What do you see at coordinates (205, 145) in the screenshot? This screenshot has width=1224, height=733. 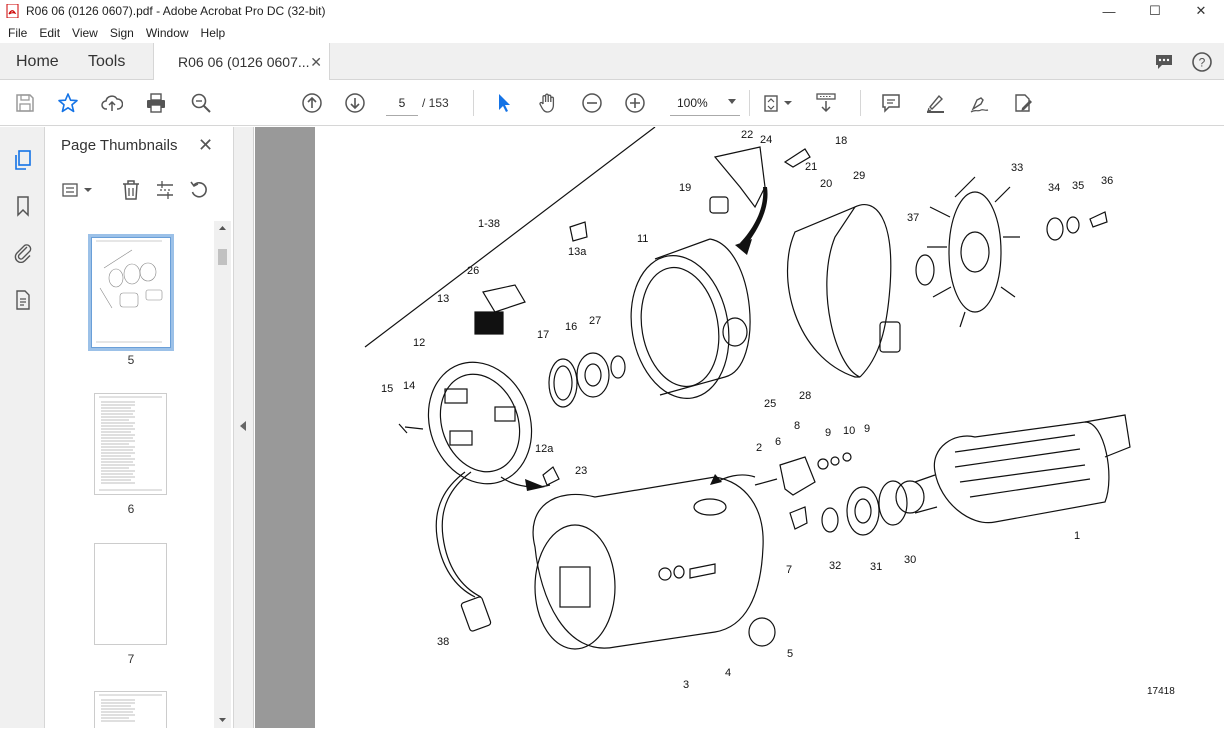 I see `close-panel-icon: ✕` at bounding box center [205, 145].